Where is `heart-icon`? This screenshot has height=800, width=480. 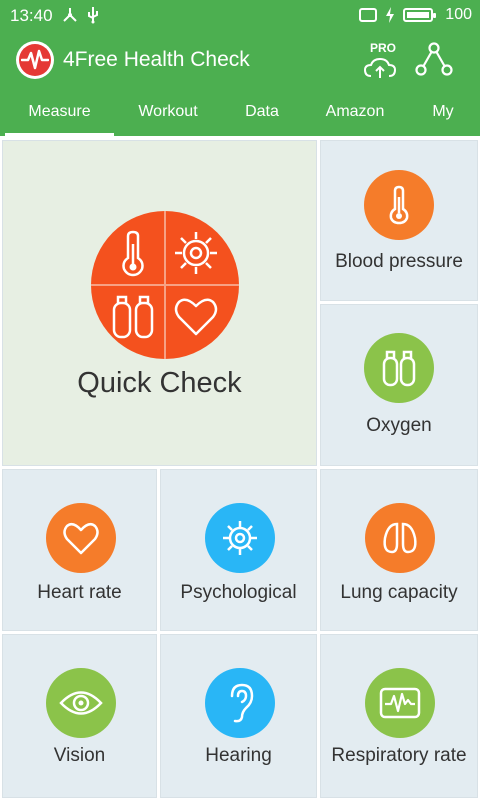 heart-icon is located at coordinates (196, 317).